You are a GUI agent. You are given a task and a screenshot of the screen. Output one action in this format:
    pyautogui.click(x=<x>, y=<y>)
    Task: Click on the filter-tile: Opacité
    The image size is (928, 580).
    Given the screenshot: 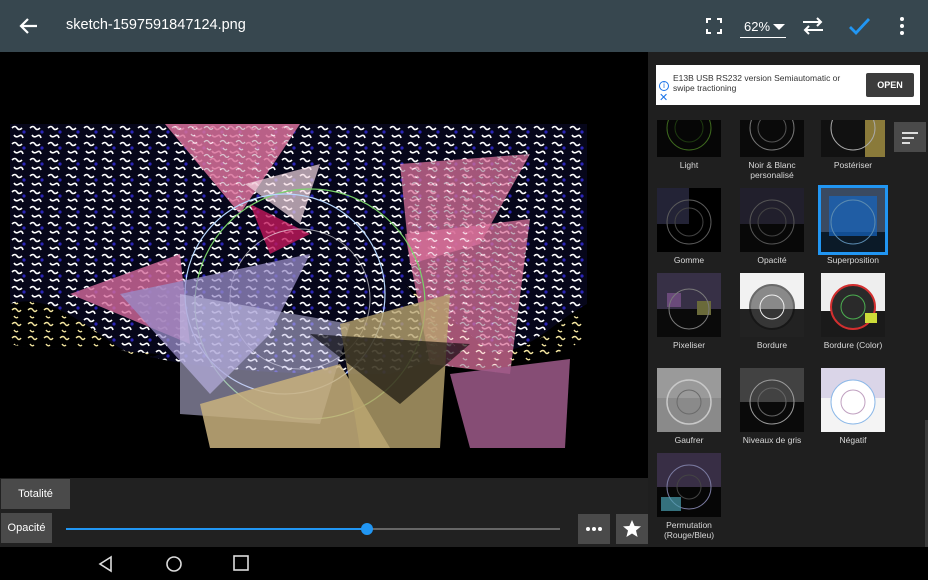 What is the action you would take?
    pyautogui.click(x=772, y=226)
    